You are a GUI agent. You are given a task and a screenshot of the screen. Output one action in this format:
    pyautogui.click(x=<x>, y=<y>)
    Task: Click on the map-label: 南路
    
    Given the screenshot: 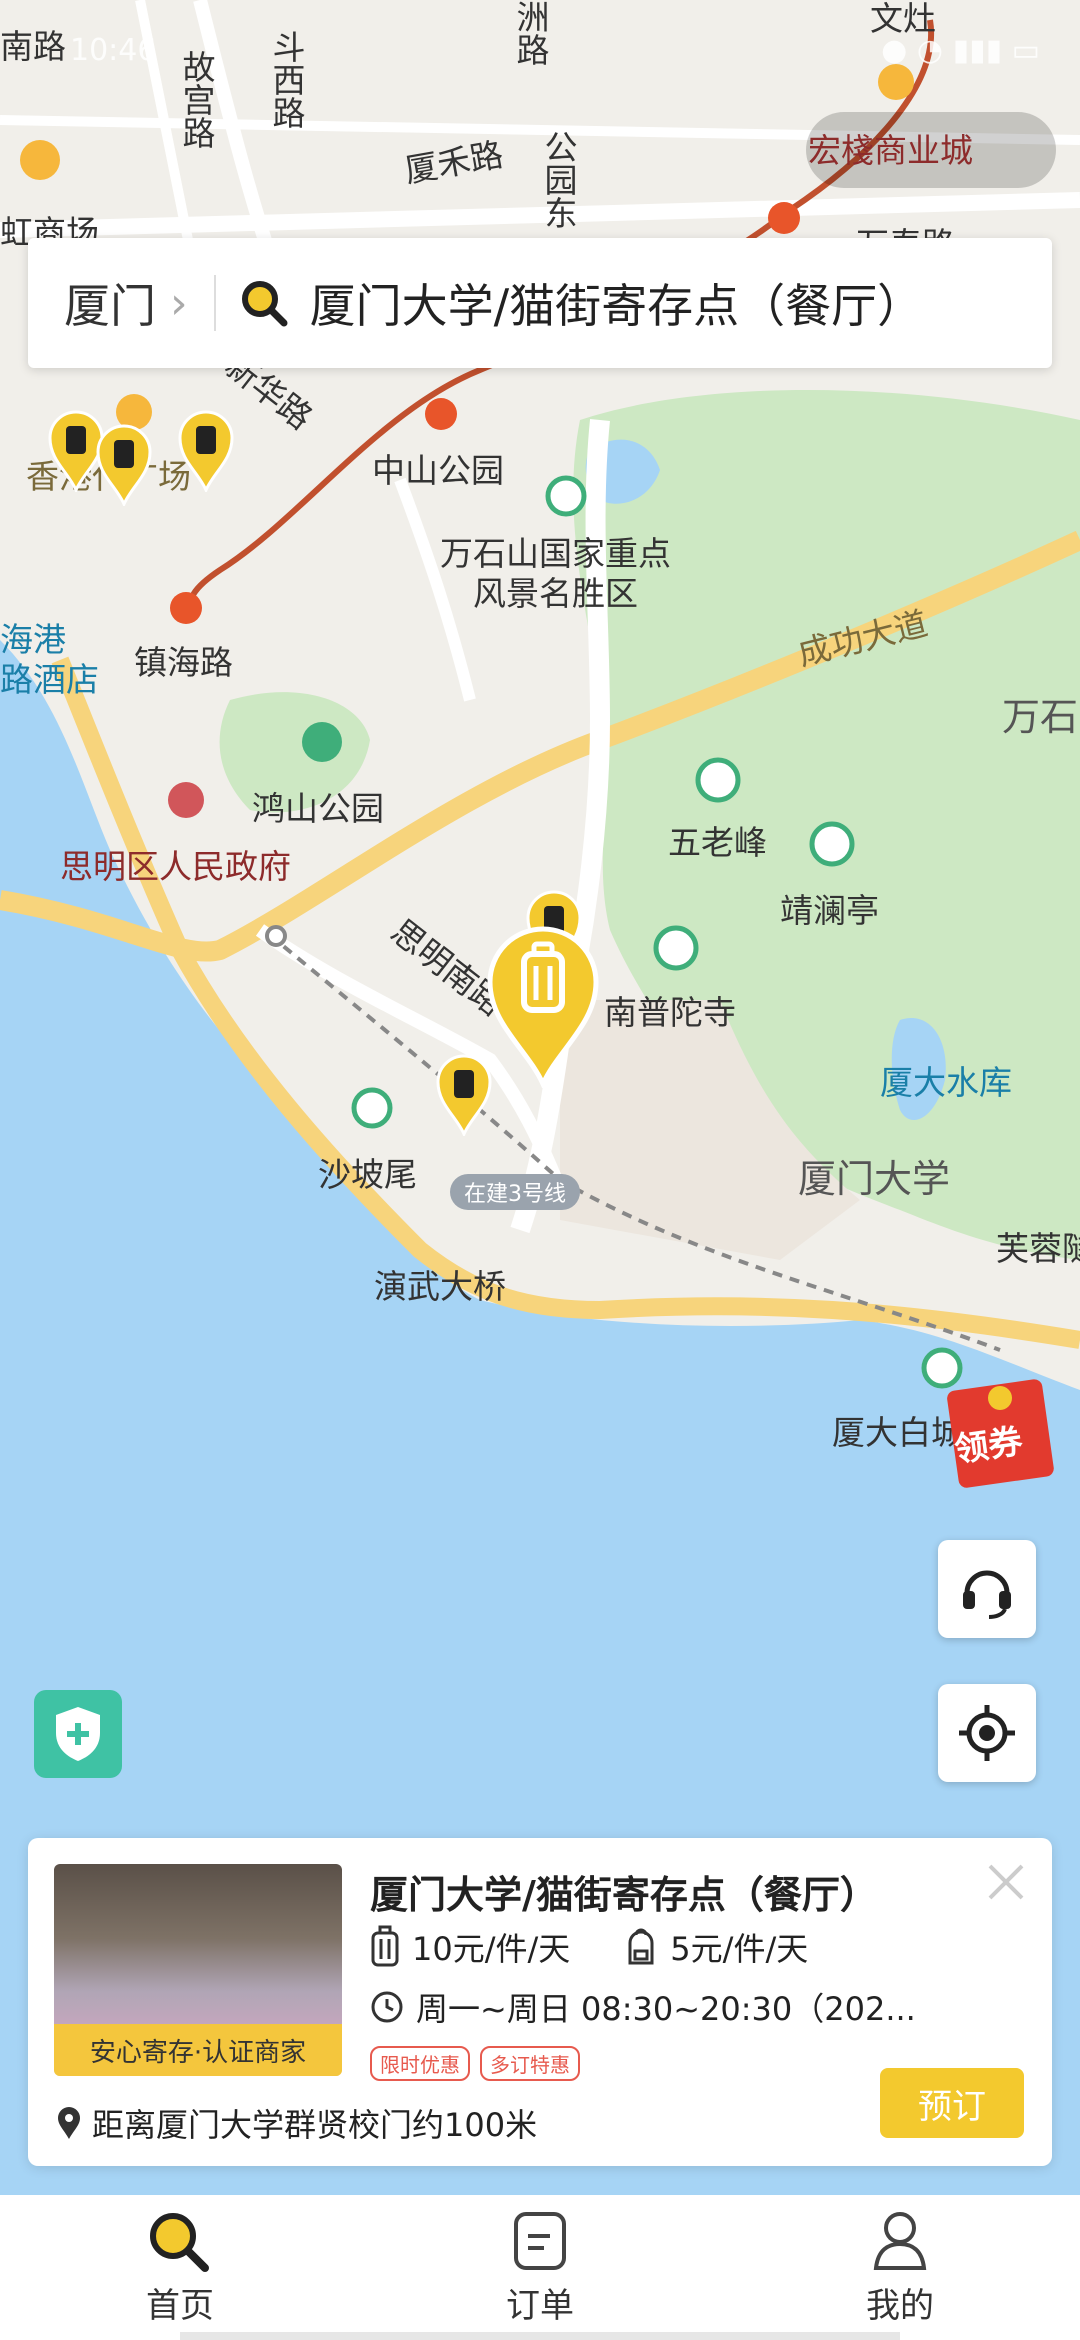 What is the action you would take?
    pyautogui.click(x=33, y=46)
    